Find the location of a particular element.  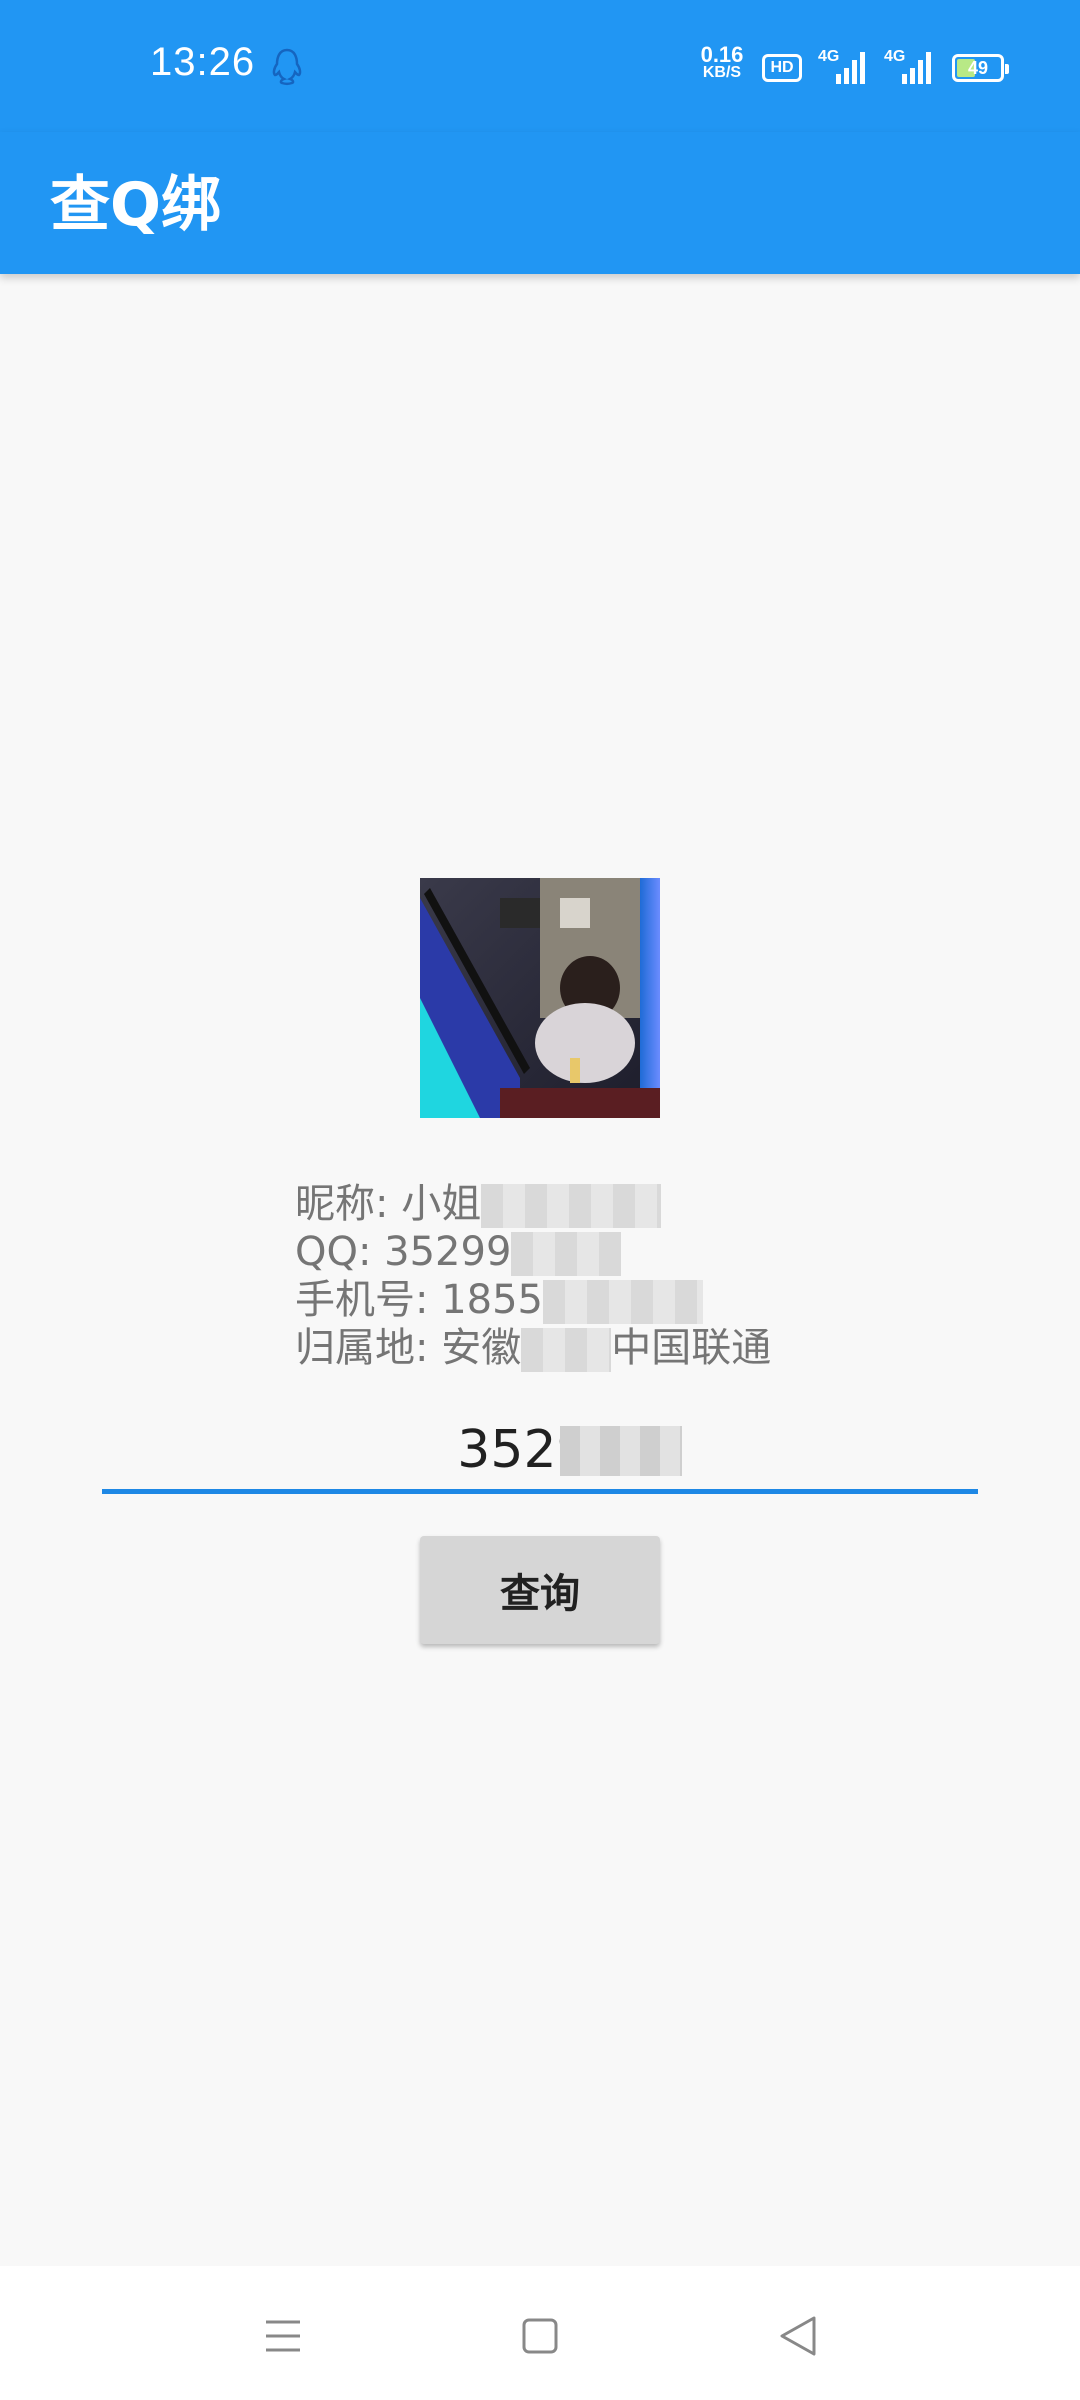

battery-level: 49 is located at coordinates (978, 68).